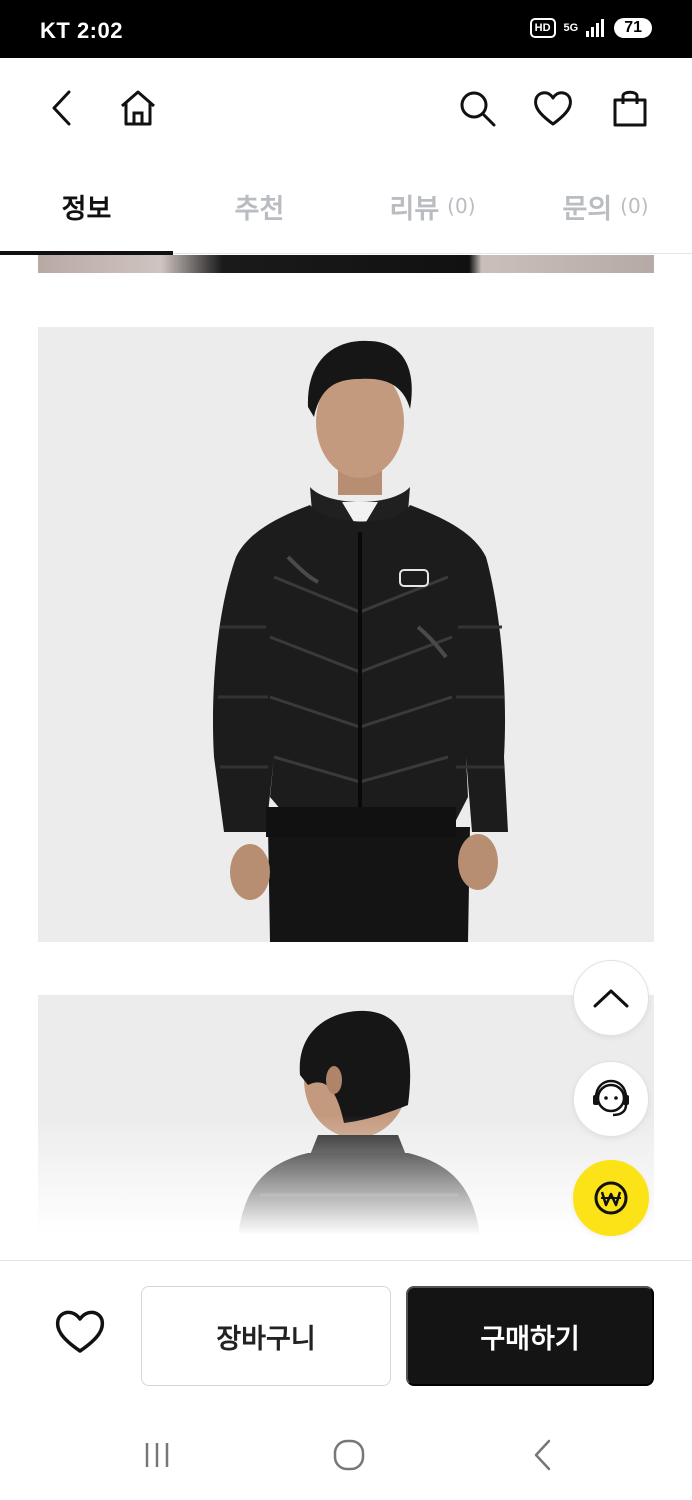  What do you see at coordinates (346, 108) in the screenshot?
I see `app-header` at bounding box center [346, 108].